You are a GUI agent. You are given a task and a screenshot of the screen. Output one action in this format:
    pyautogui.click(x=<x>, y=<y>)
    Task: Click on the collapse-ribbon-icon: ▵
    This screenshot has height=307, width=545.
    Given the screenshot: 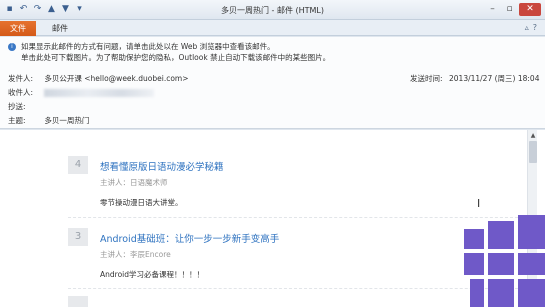 What is the action you would take?
    pyautogui.click(x=527, y=27)
    